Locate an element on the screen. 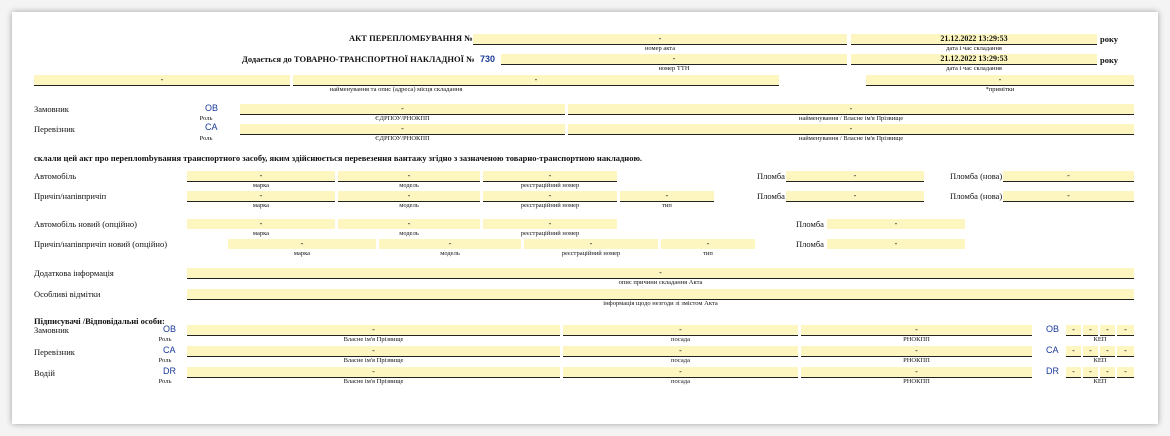 The image size is (1170, 436). newtrailer-reg-field: - is located at coordinates (591, 244).